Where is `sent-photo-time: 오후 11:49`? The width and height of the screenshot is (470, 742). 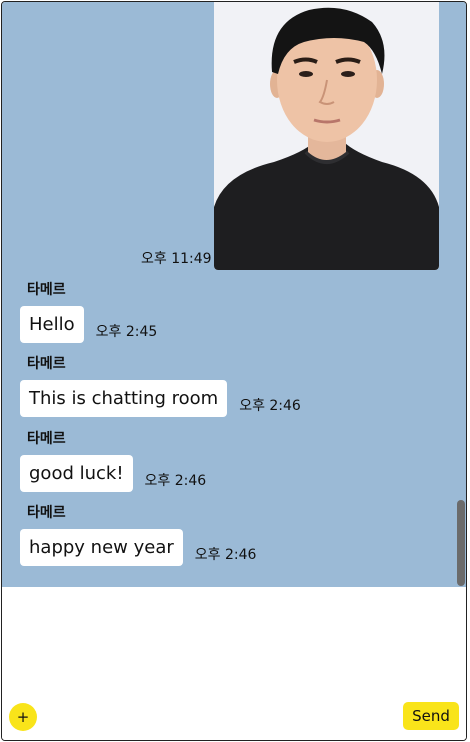
sent-photo-time: 오후 11:49 is located at coordinates (176, 259).